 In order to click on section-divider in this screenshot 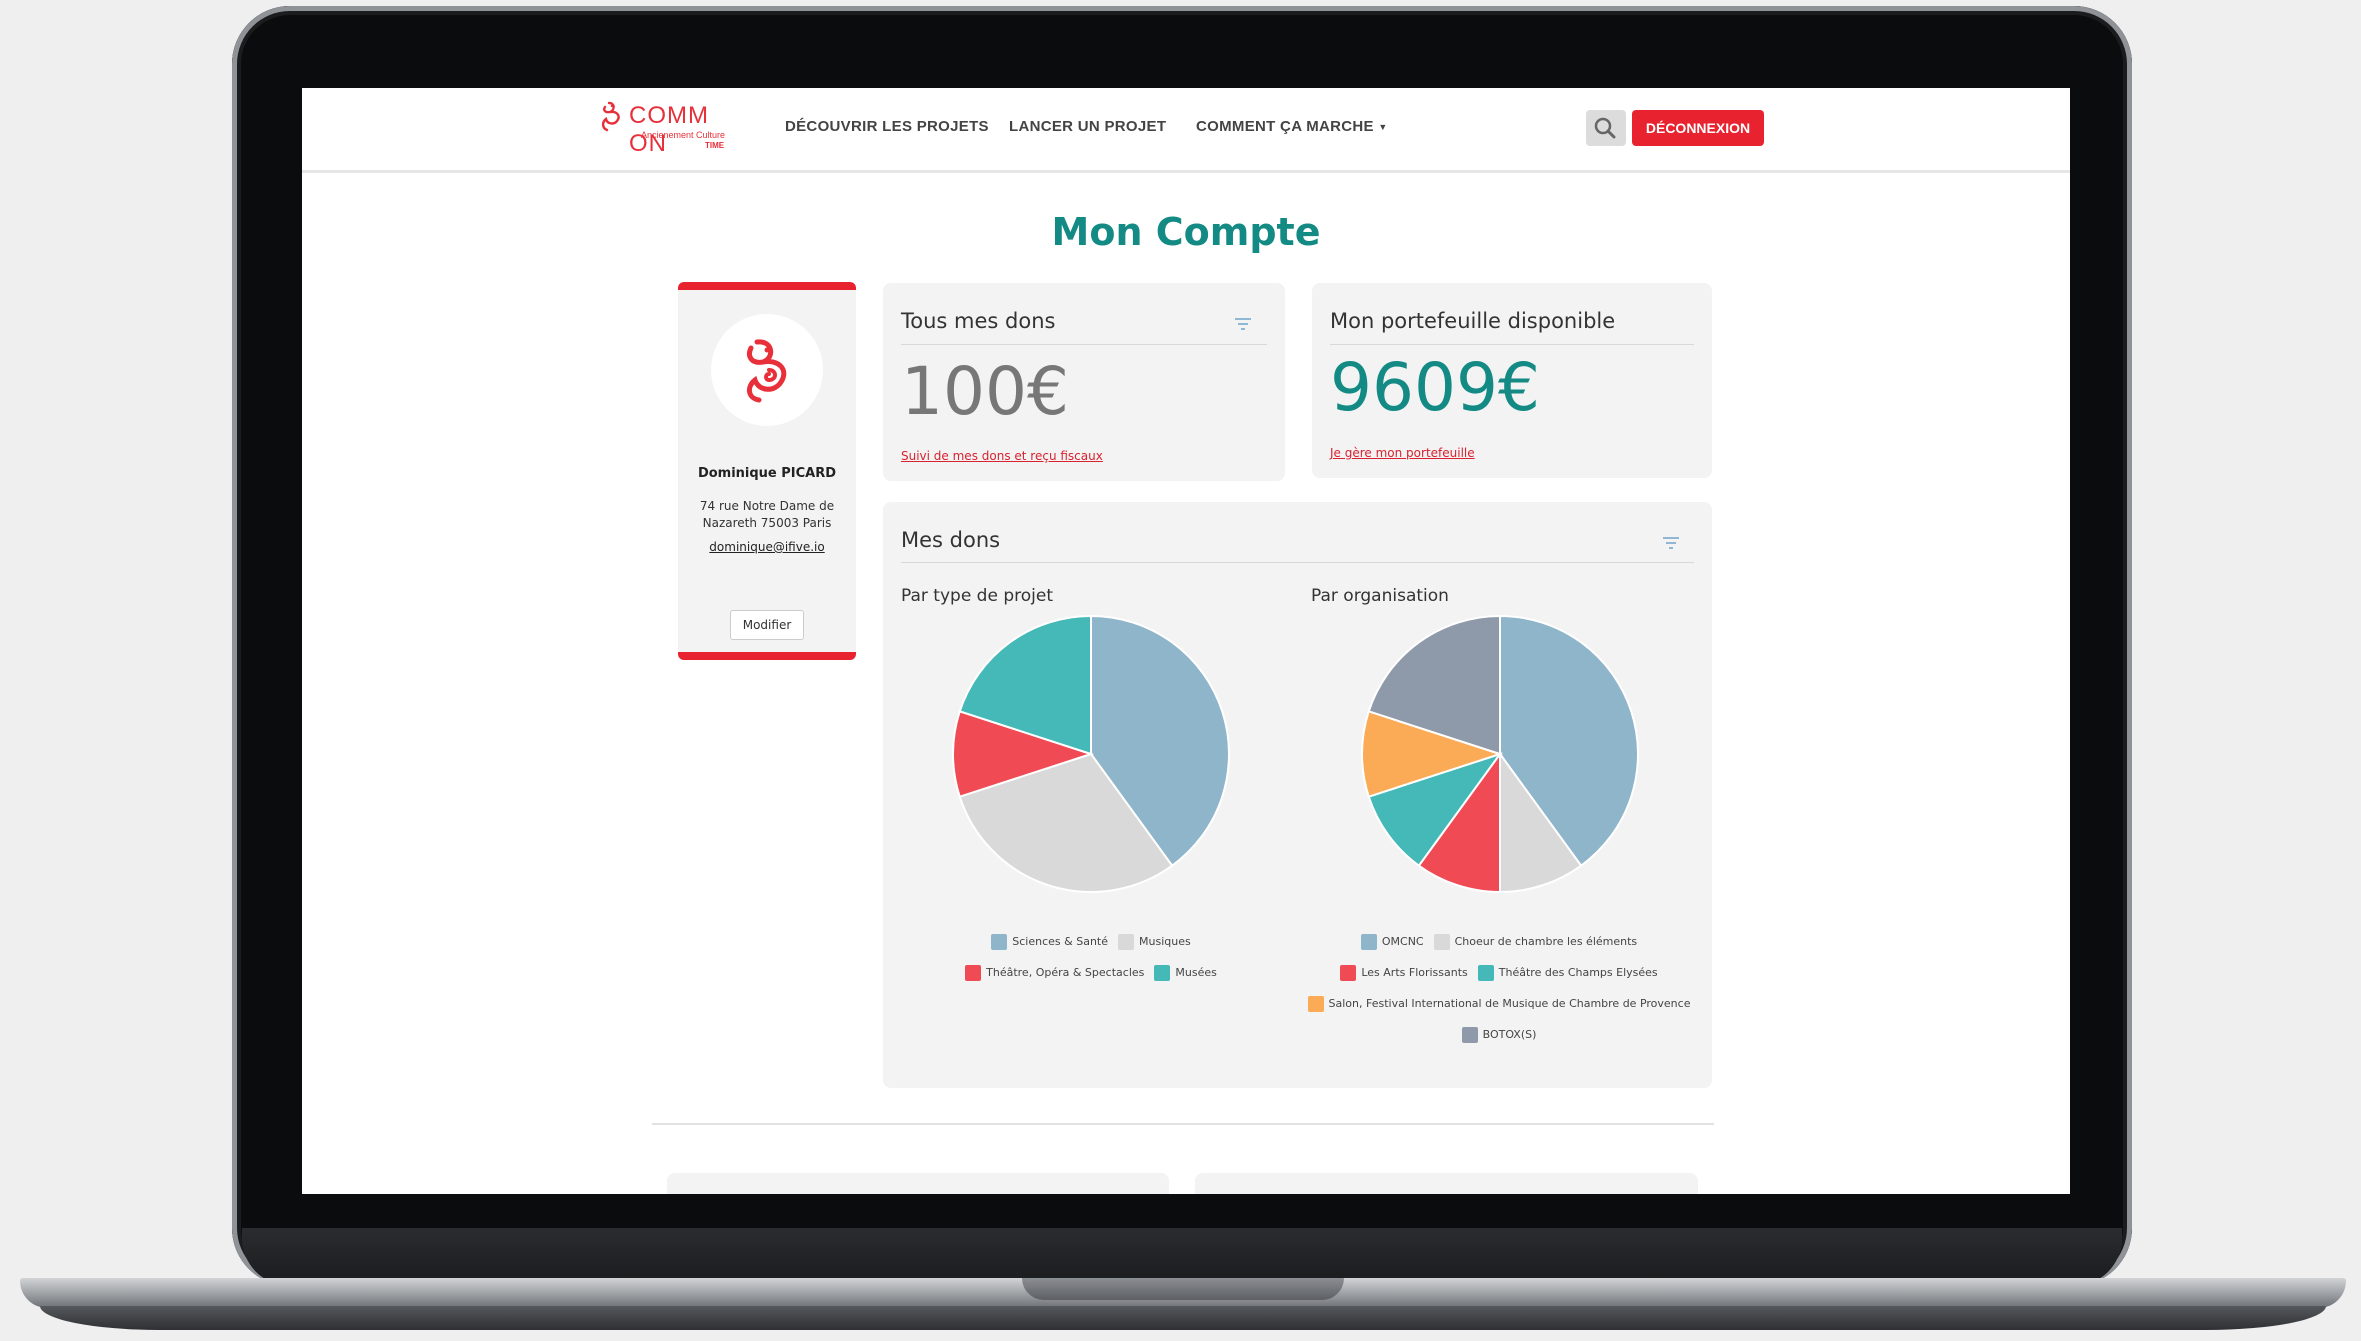, I will do `click(1183, 1124)`.